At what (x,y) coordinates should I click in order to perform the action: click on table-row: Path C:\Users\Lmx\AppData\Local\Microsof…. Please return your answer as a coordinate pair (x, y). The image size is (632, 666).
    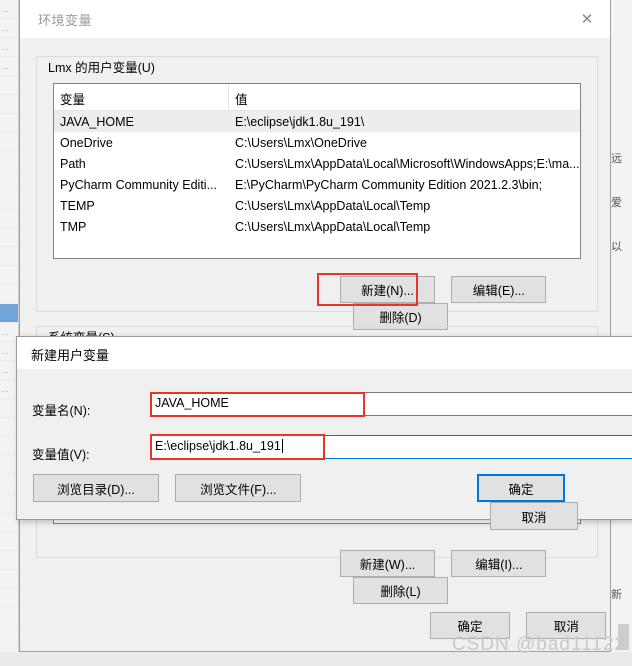
    Looking at the image, I should click on (317, 163).